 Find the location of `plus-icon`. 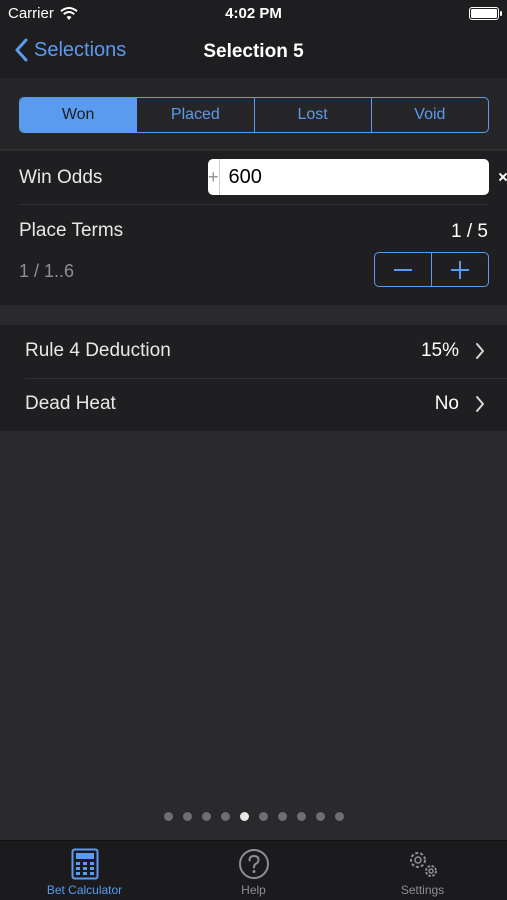

plus-icon is located at coordinates (460, 269).